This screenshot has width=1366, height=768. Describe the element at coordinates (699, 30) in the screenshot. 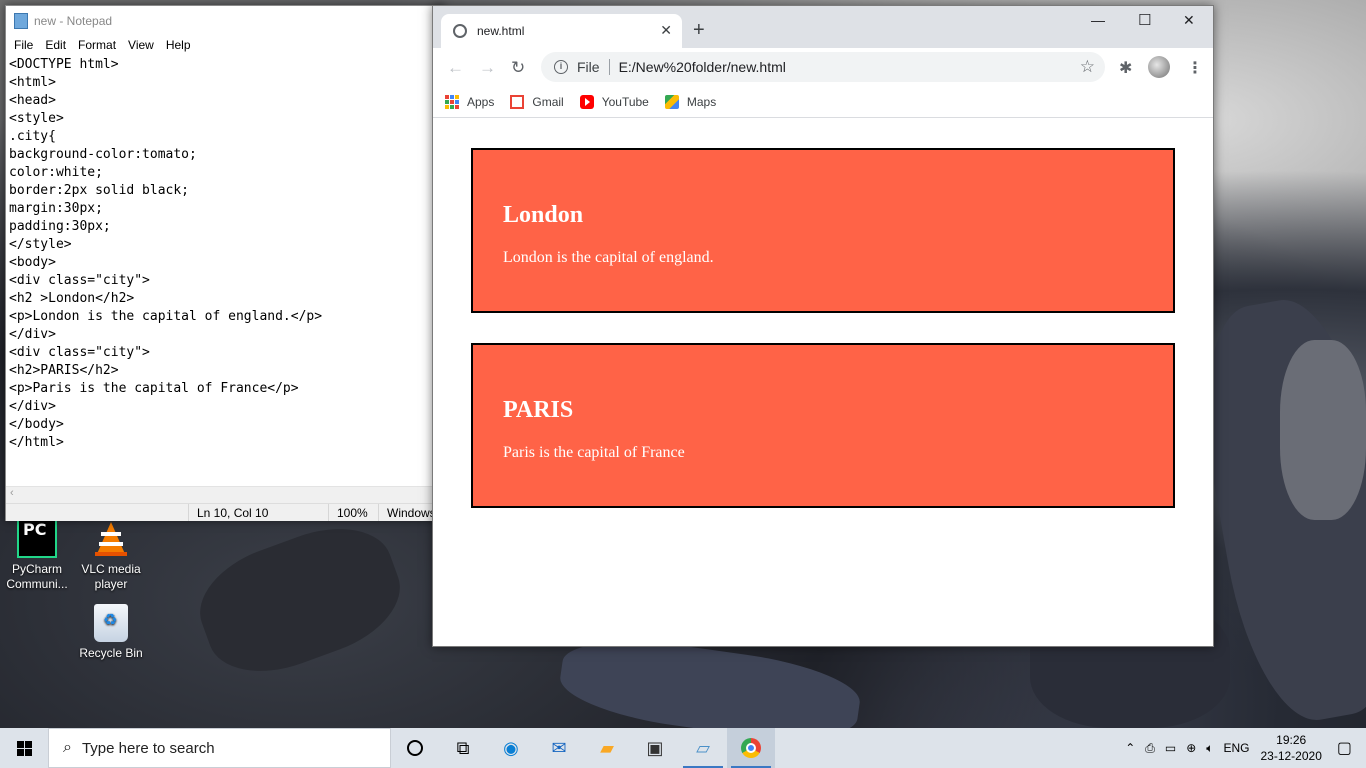

I see `new-tab-button: +` at that location.